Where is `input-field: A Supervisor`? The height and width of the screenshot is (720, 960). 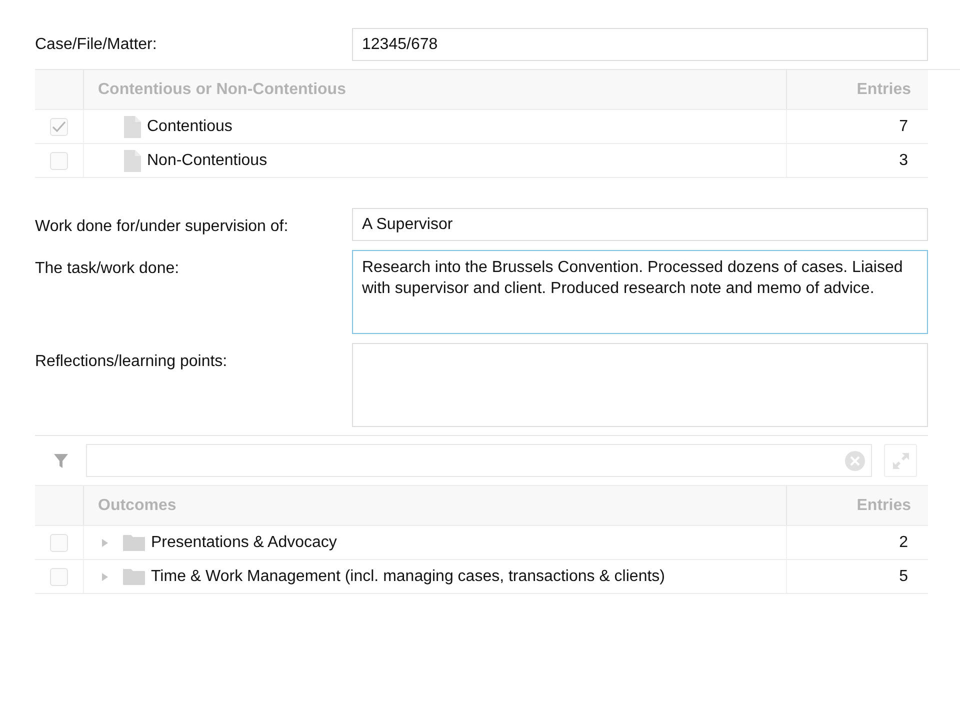
input-field: A Supervisor is located at coordinates (640, 224).